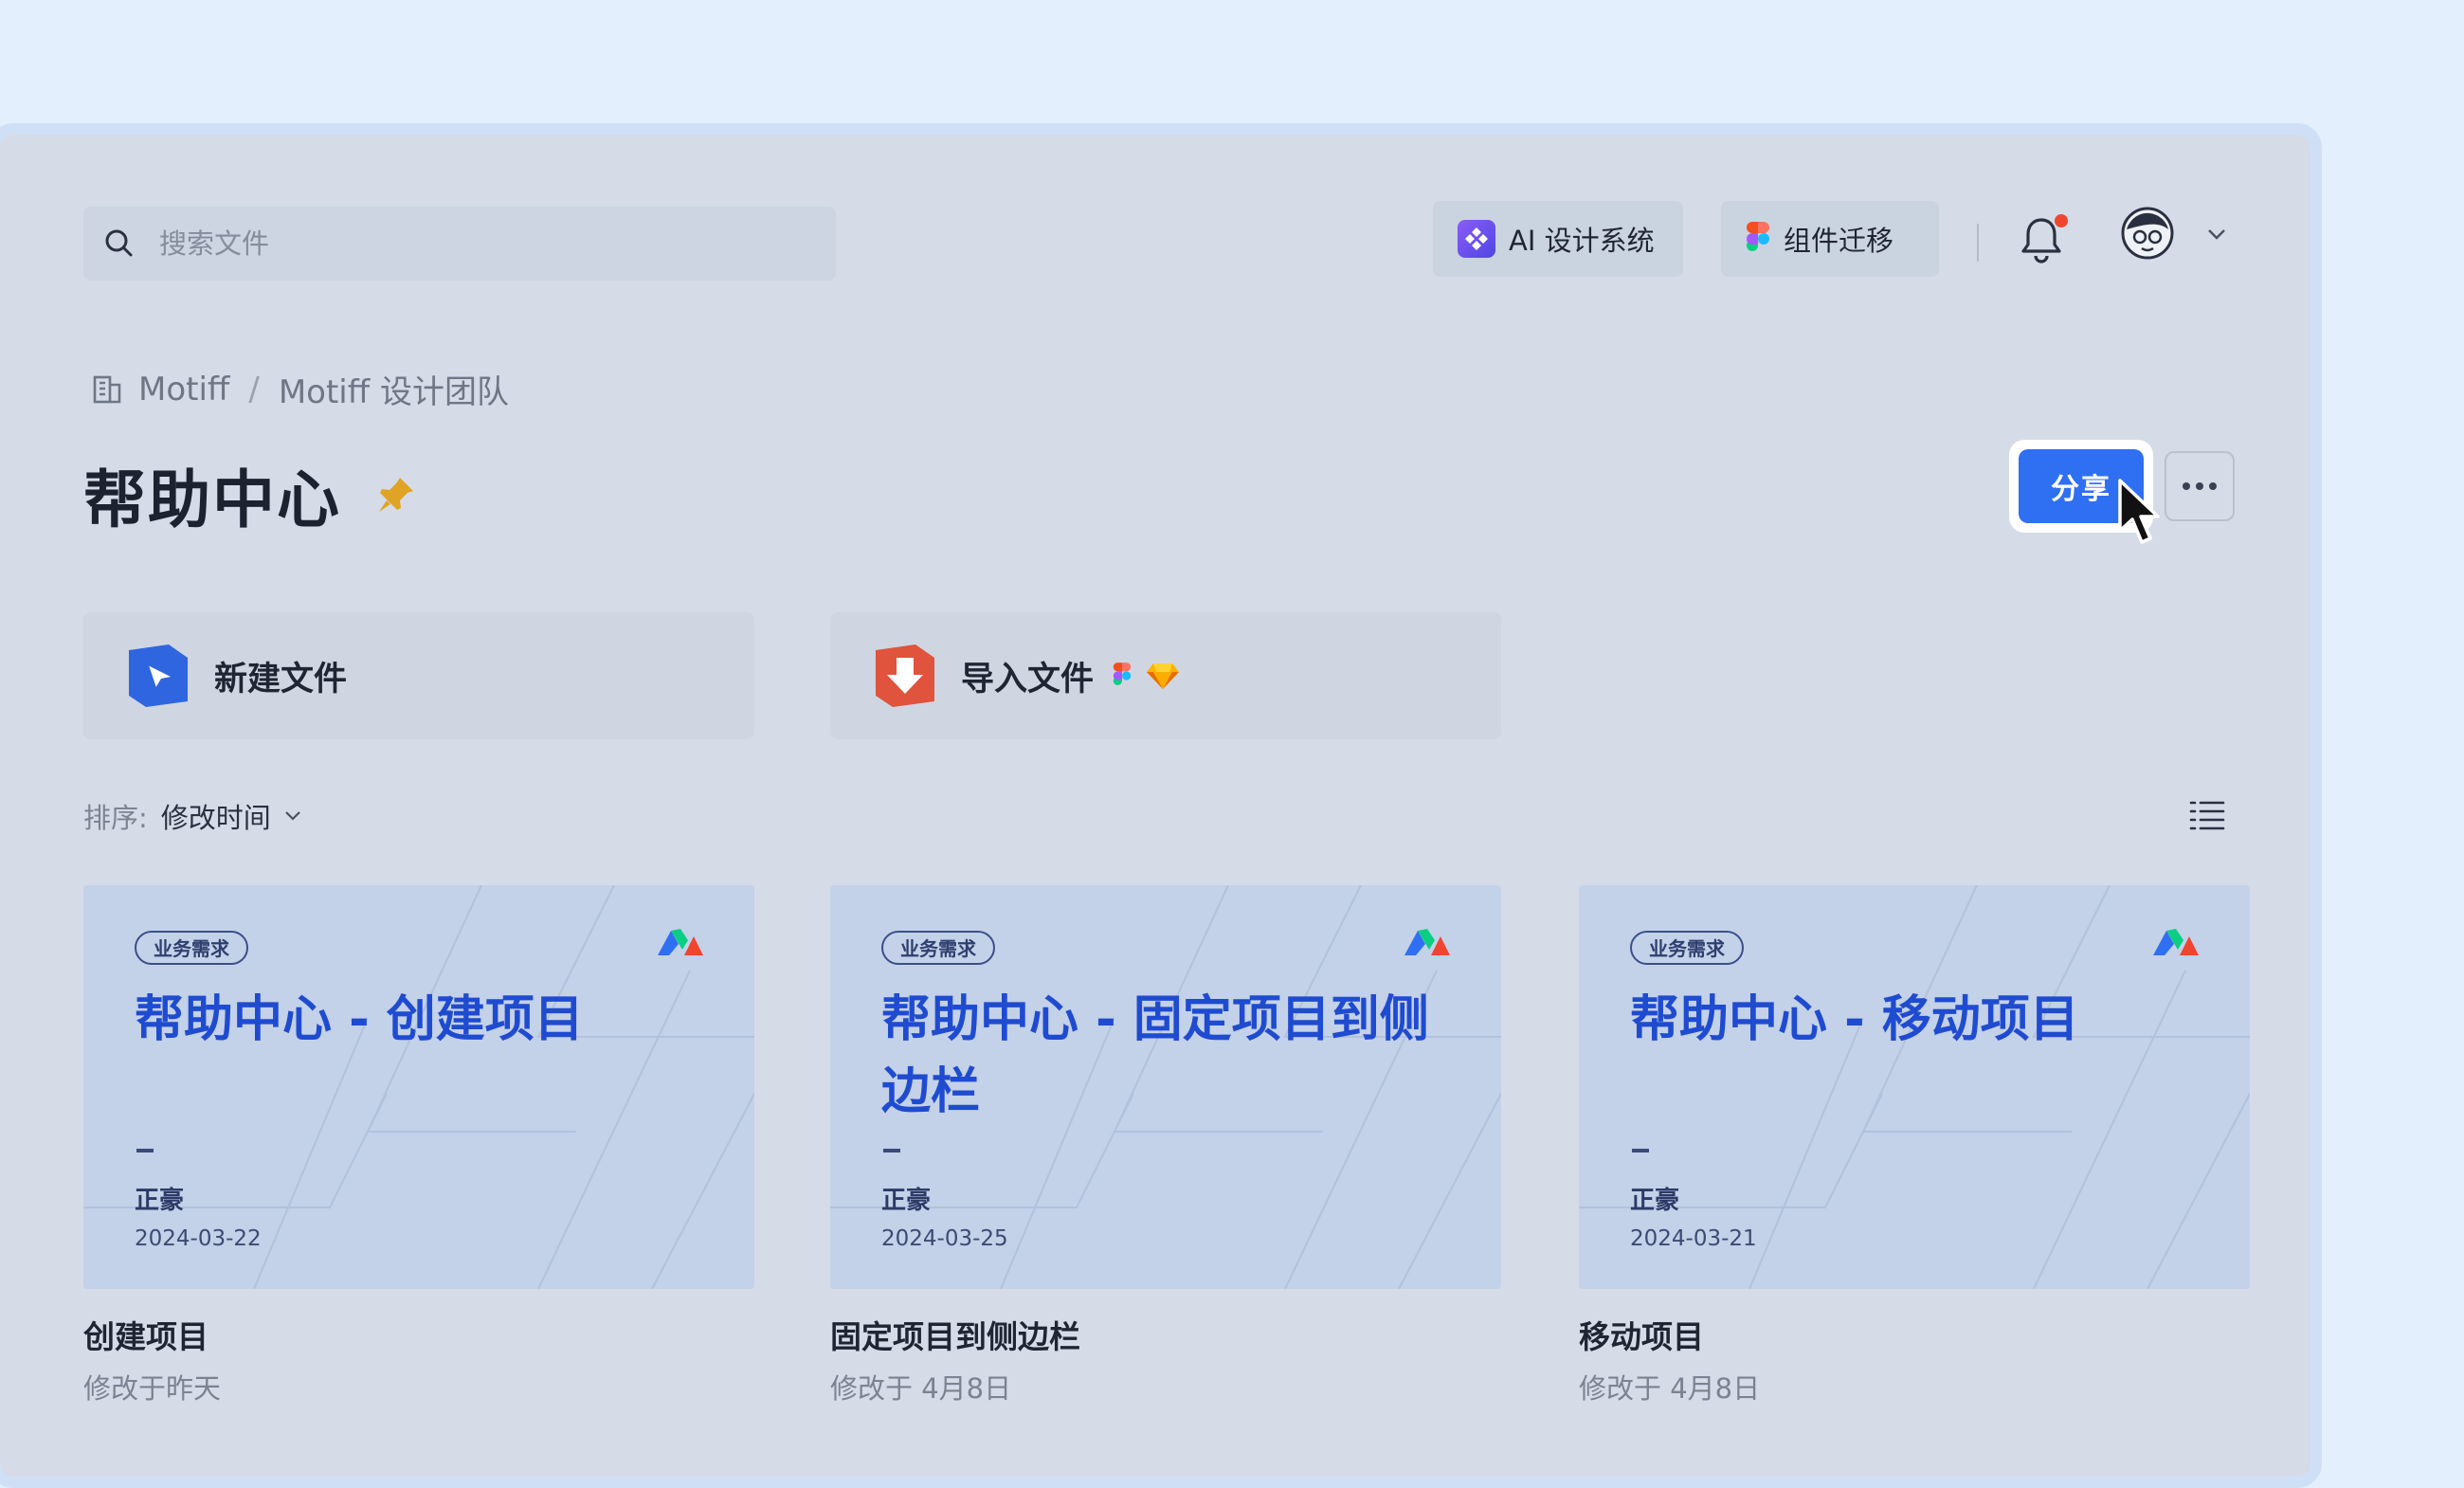 Image resolution: width=2464 pixels, height=1488 pixels. Describe the element at coordinates (107, 389) in the screenshot. I see `building-icon` at that location.